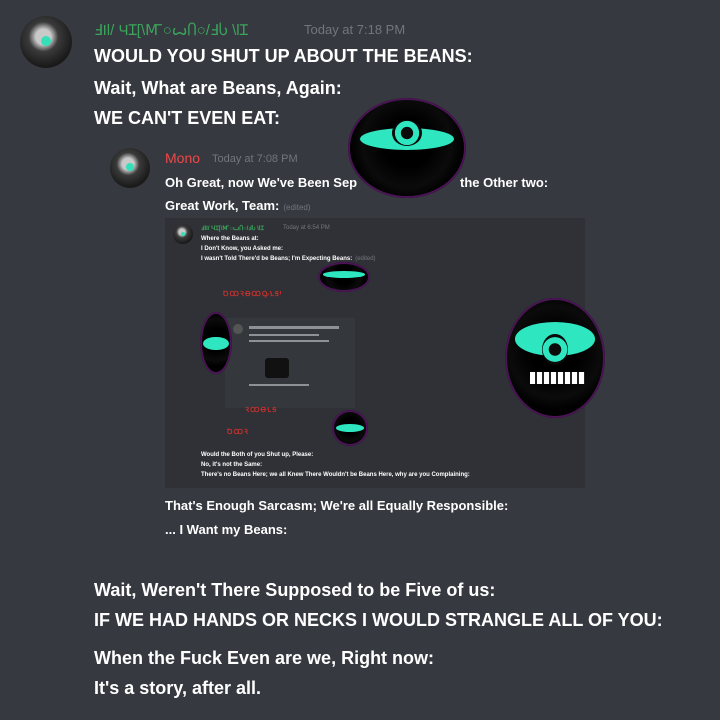 The height and width of the screenshot is (720, 720). What do you see at coordinates (306, 228) in the screenshot?
I see `timestamp: Today at 6:54 PM` at bounding box center [306, 228].